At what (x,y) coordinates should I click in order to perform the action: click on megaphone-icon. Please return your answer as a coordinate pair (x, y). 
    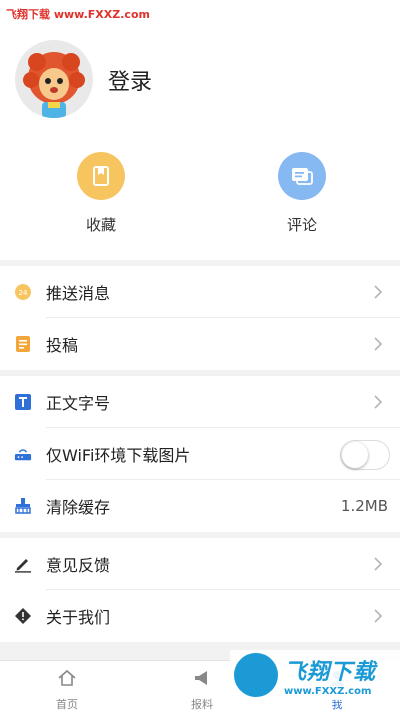
    Looking at the image, I should click on (201, 678).